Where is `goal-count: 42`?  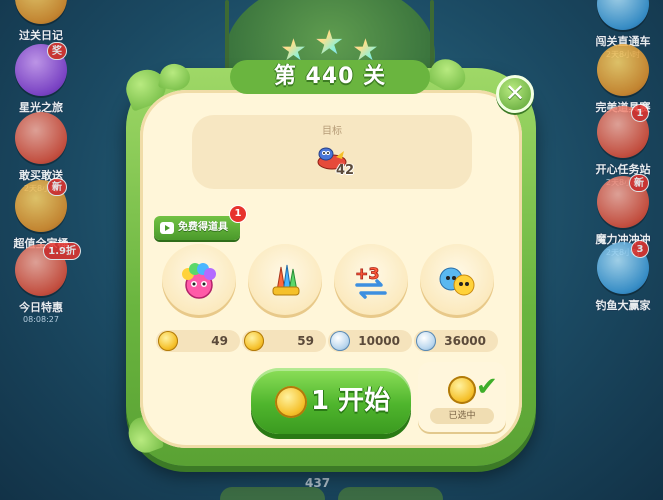 goal-count: 42 is located at coordinates (345, 170).